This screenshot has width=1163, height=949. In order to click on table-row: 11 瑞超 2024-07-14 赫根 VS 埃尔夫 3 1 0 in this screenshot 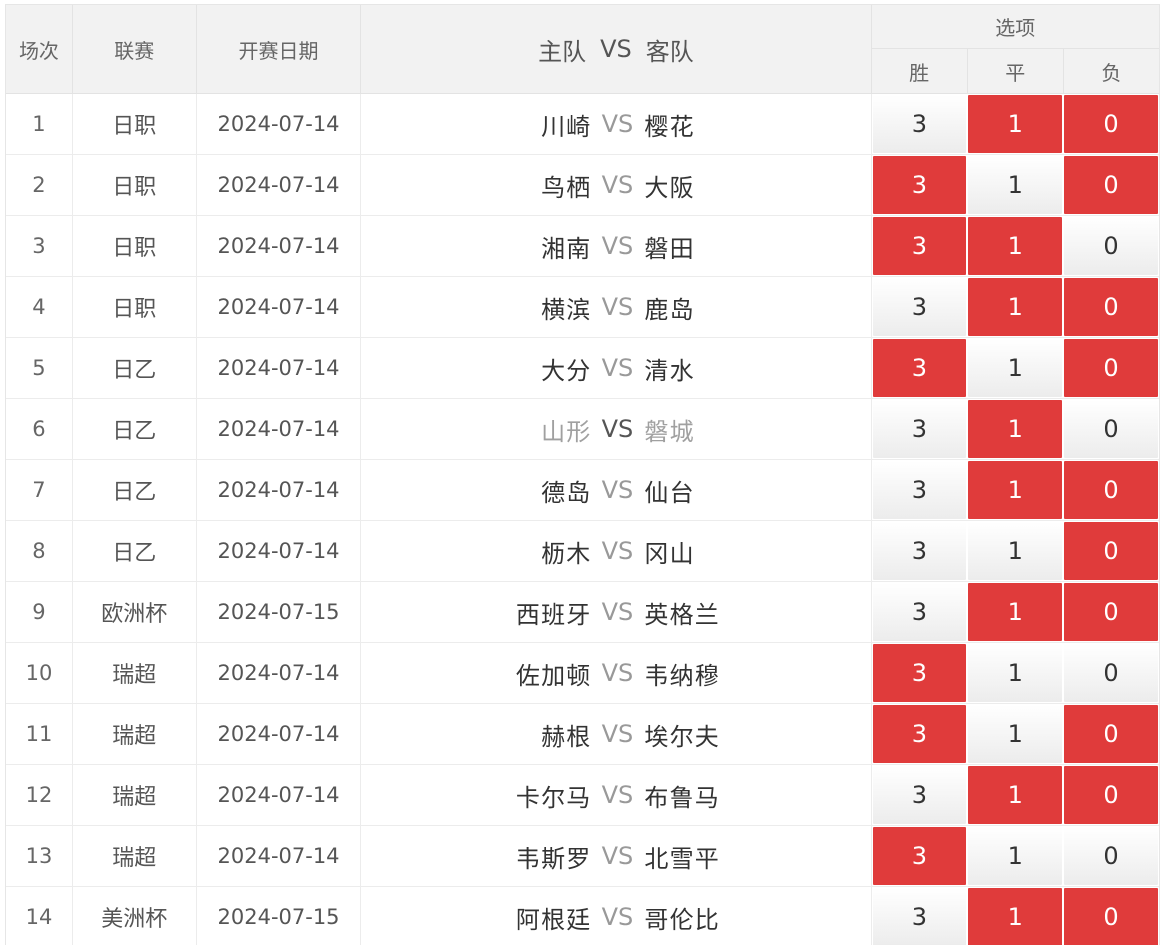, I will do `click(582, 734)`.